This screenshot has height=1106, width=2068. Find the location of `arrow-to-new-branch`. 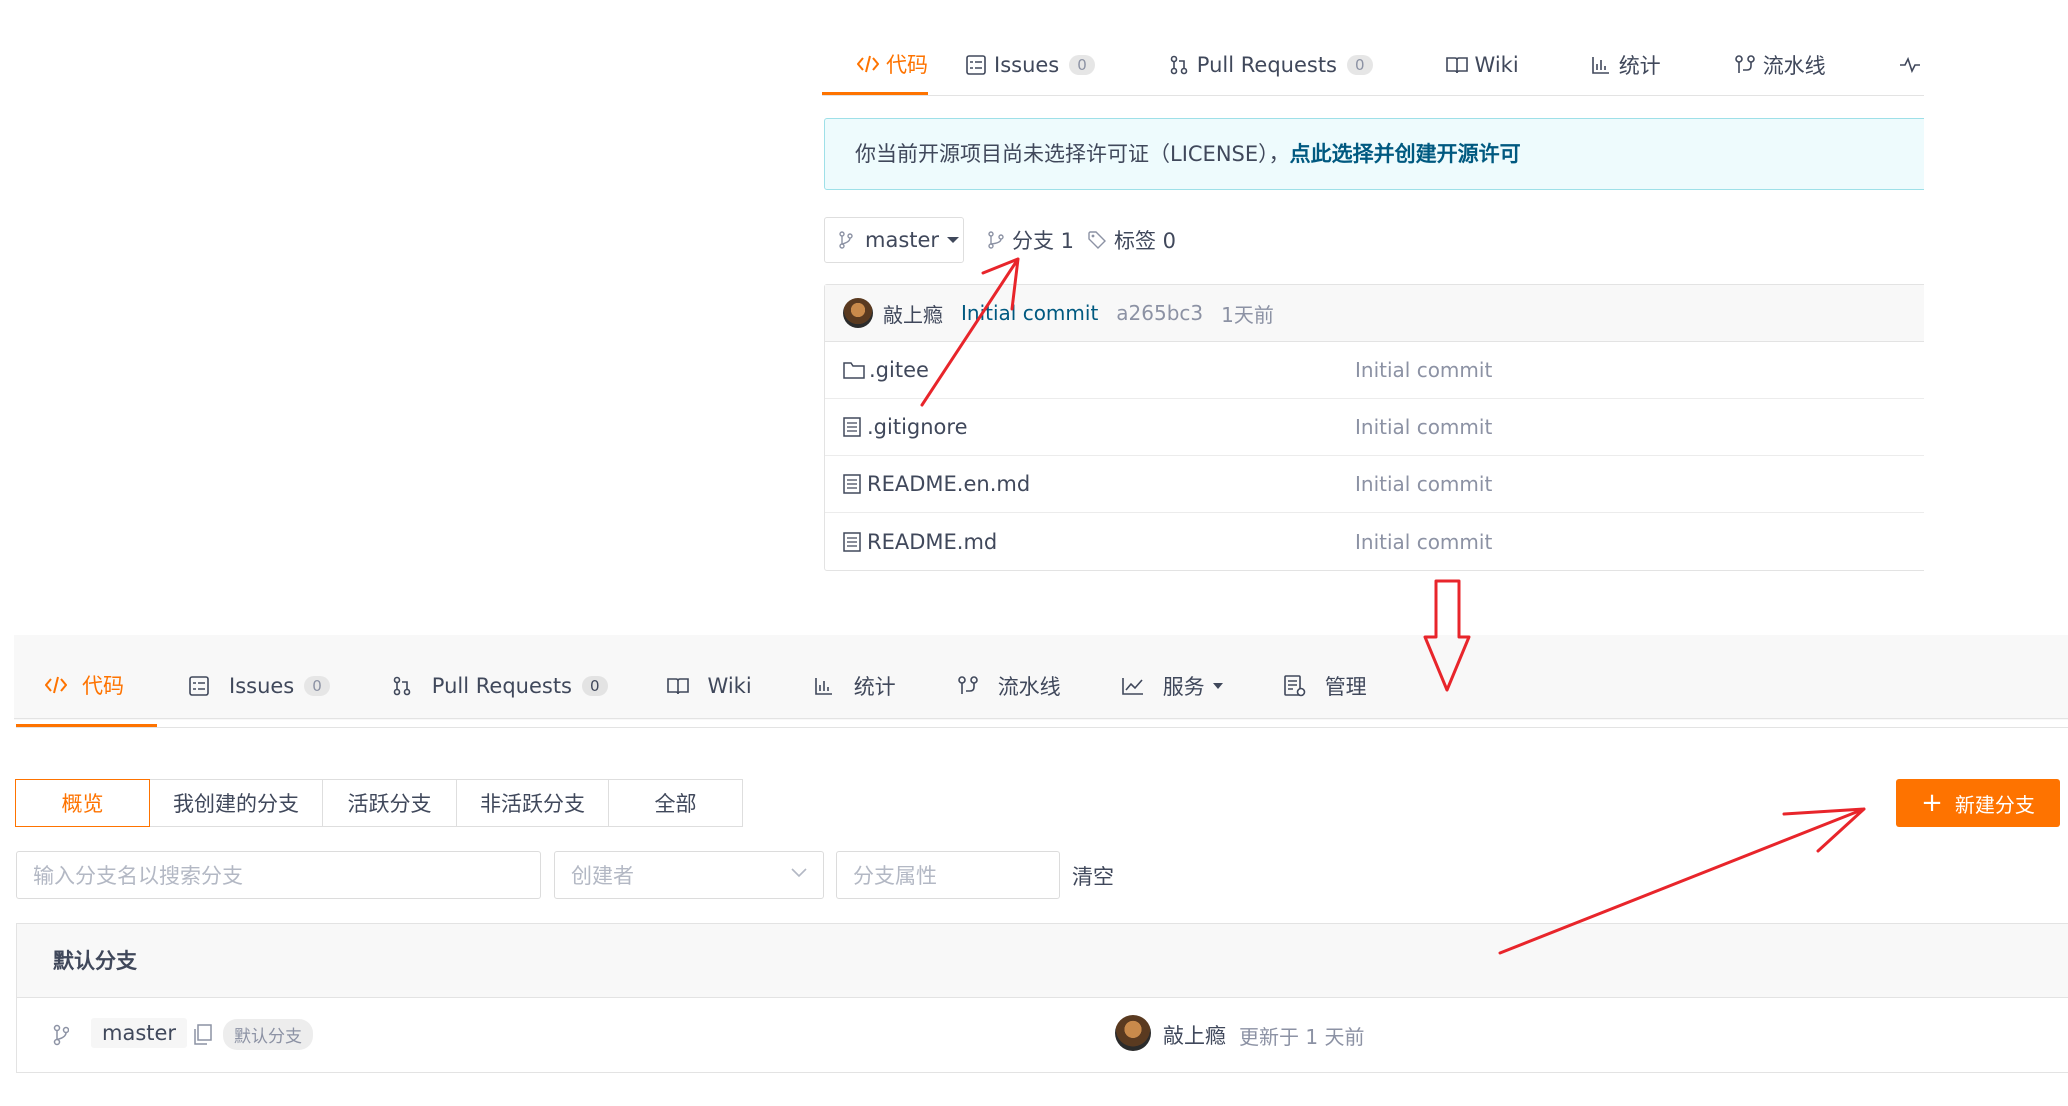

arrow-to-new-branch is located at coordinates (1682, 881).